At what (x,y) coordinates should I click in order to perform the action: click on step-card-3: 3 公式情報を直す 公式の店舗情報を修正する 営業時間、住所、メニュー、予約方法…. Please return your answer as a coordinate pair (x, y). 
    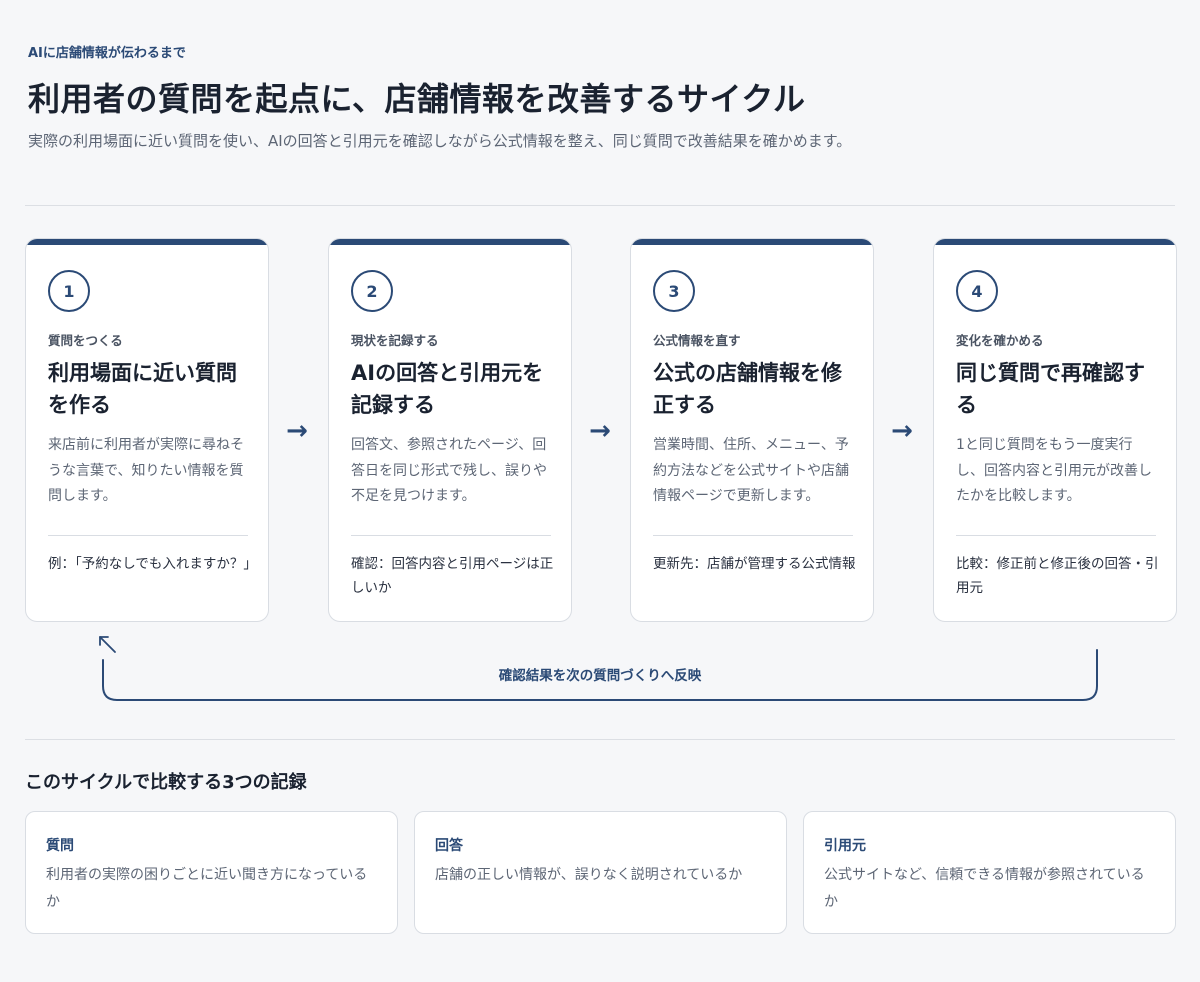
    Looking at the image, I should click on (752, 430).